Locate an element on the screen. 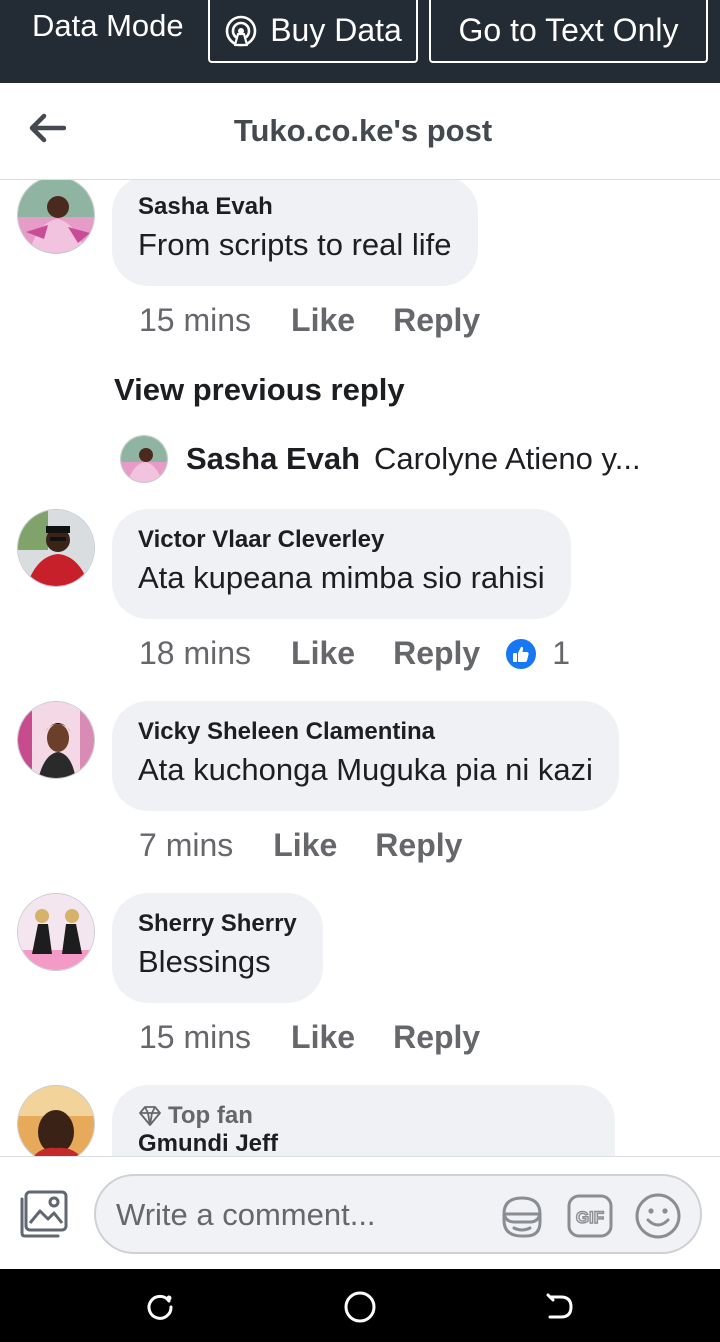  reaction-count: 1 is located at coordinates (561, 653).